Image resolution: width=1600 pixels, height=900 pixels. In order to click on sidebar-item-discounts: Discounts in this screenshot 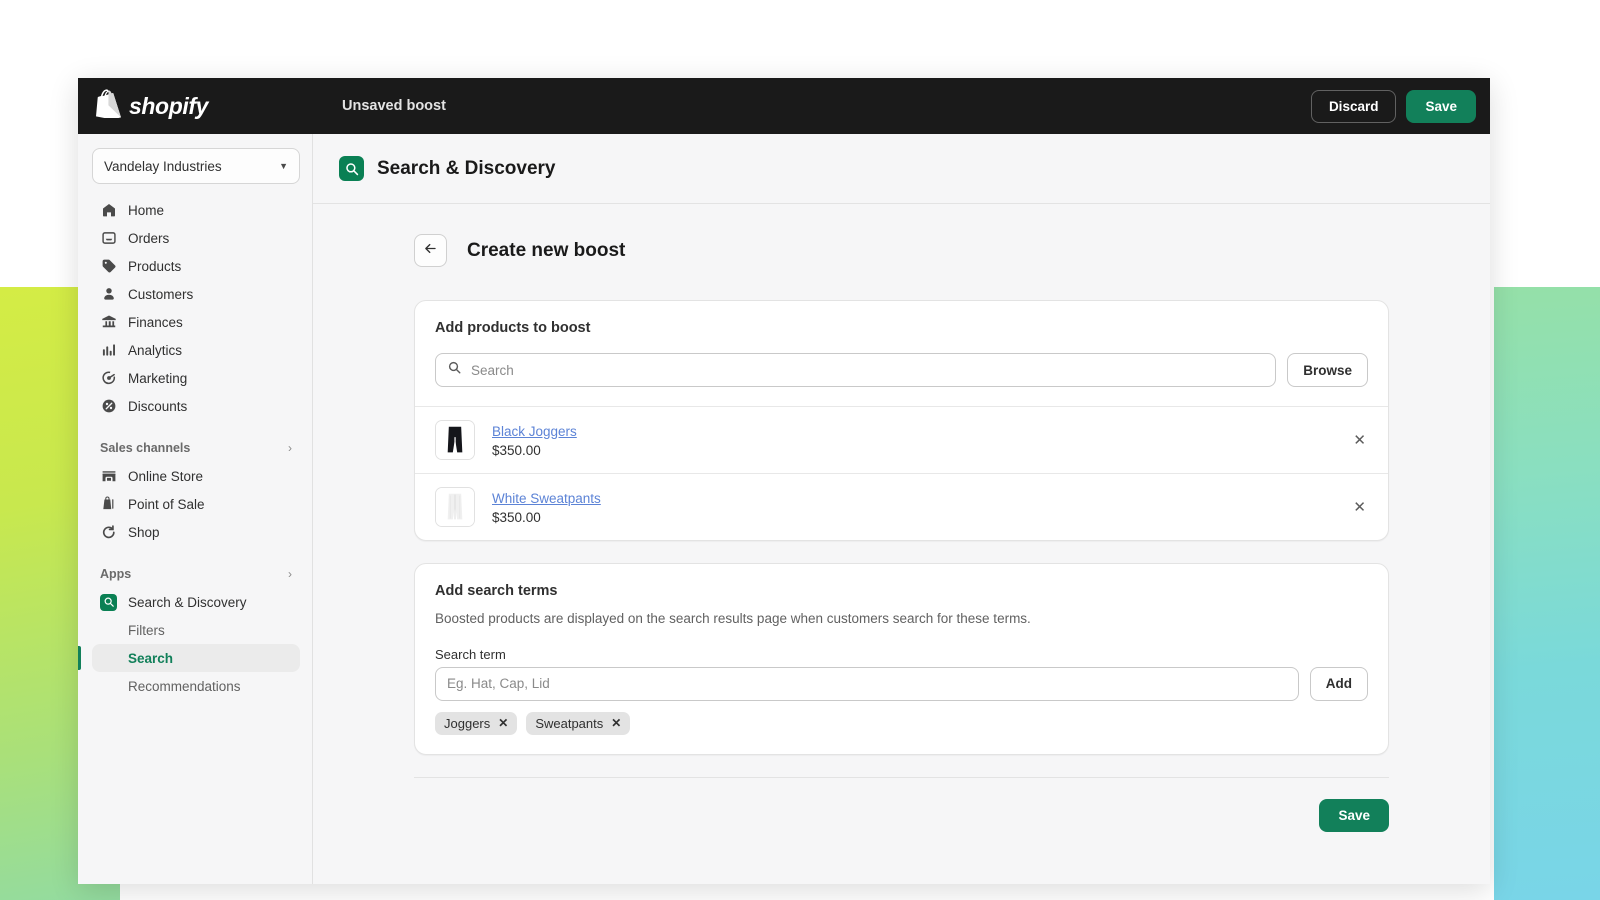, I will do `click(196, 406)`.